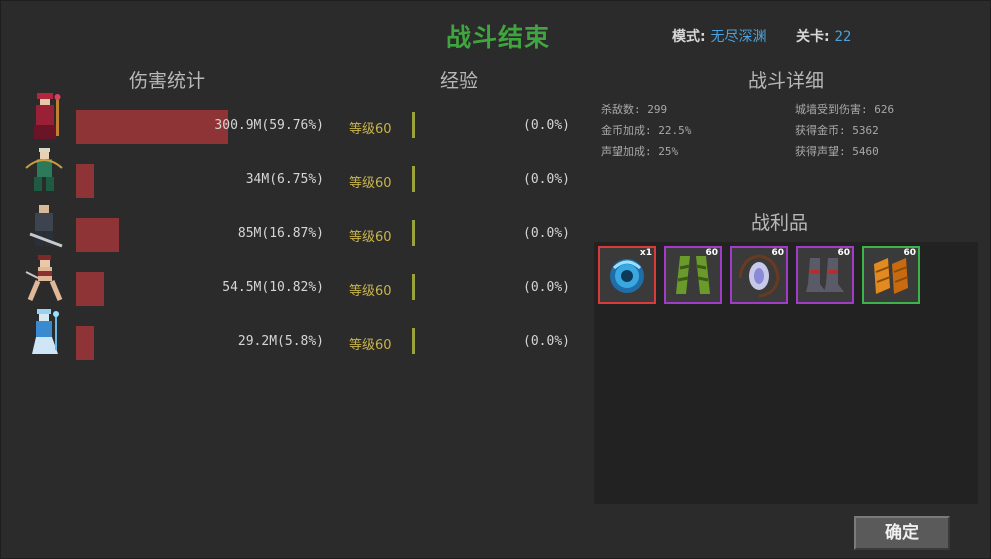 This screenshot has width=991, height=559. I want to click on stage-info: 关卡: 22, so click(823, 36).